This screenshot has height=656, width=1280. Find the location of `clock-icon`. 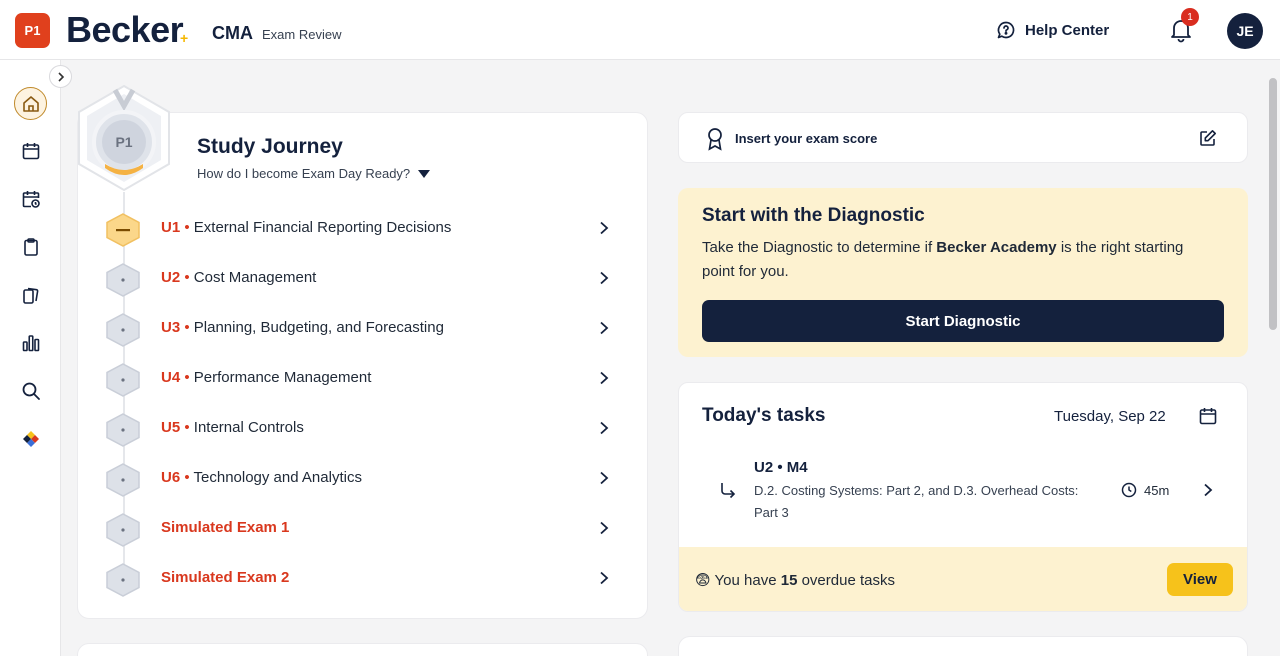

clock-icon is located at coordinates (1129, 490).